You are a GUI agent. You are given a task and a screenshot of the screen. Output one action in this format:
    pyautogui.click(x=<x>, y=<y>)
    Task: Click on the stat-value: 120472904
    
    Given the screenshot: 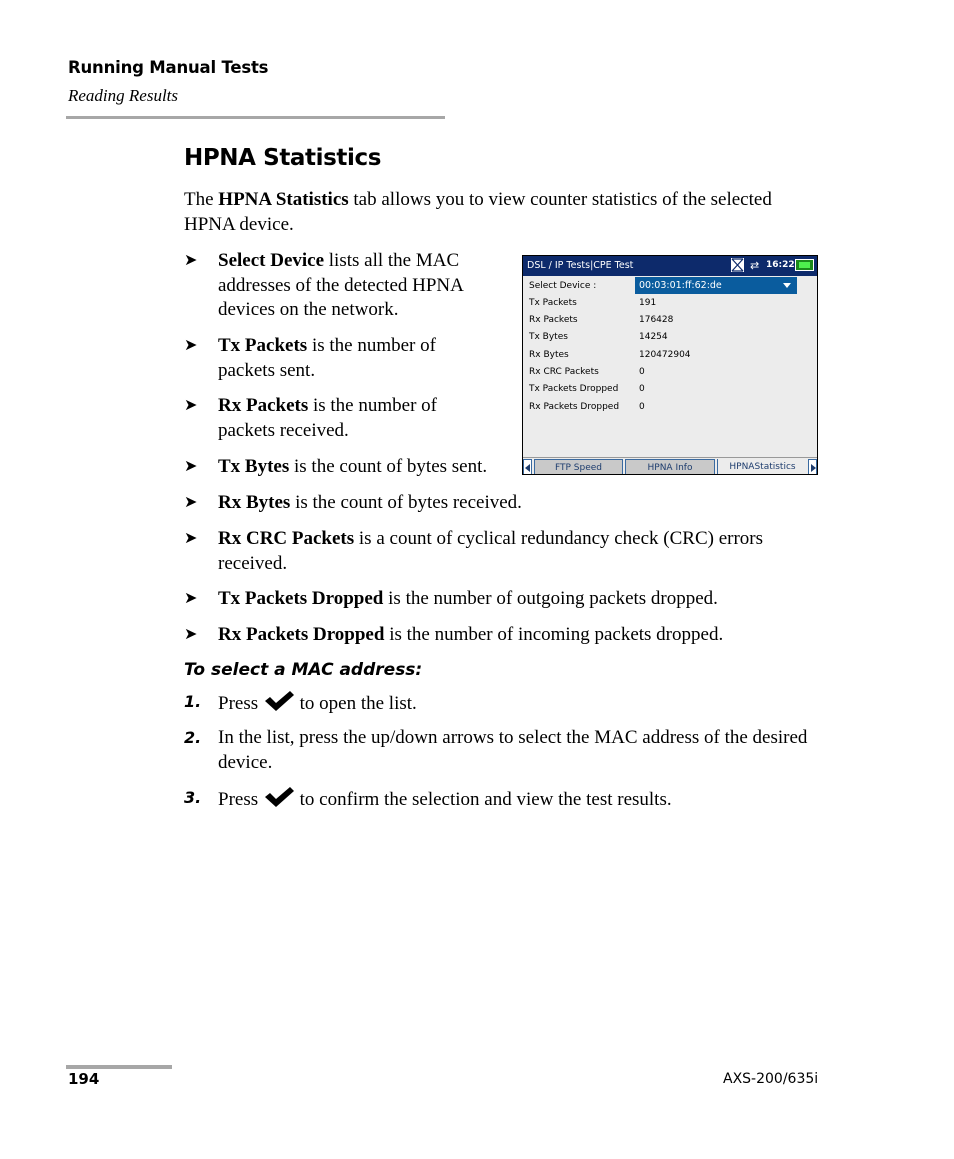 What is the action you would take?
    pyautogui.click(x=665, y=355)
    